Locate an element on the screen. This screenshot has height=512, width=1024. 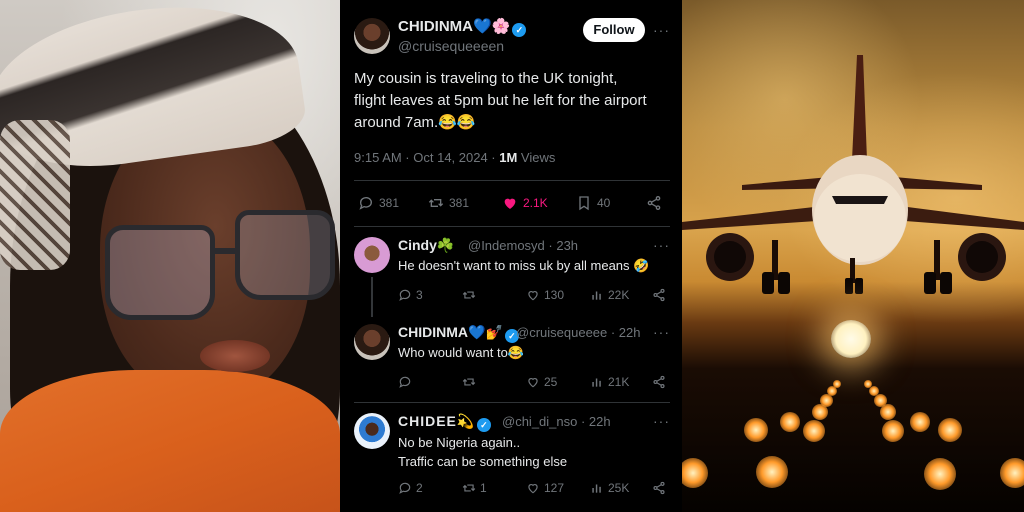
follow-button: Follow is located at coordinates (614, 30).